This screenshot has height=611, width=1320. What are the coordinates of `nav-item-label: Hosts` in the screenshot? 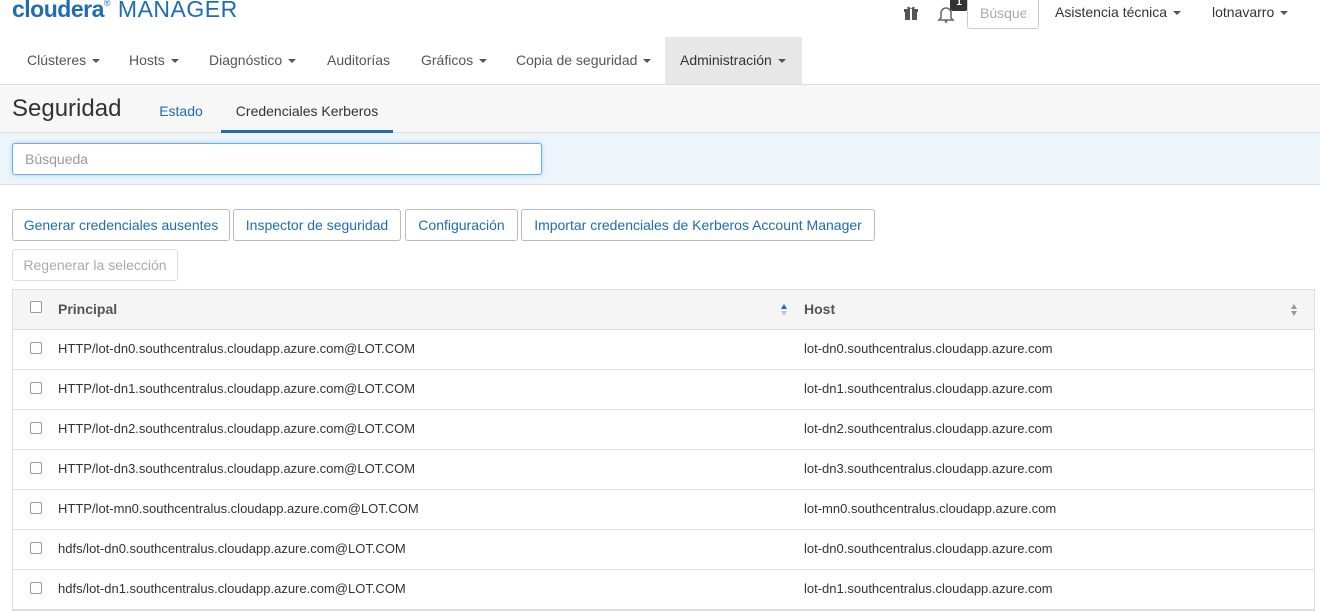 It's located at (147, 60).